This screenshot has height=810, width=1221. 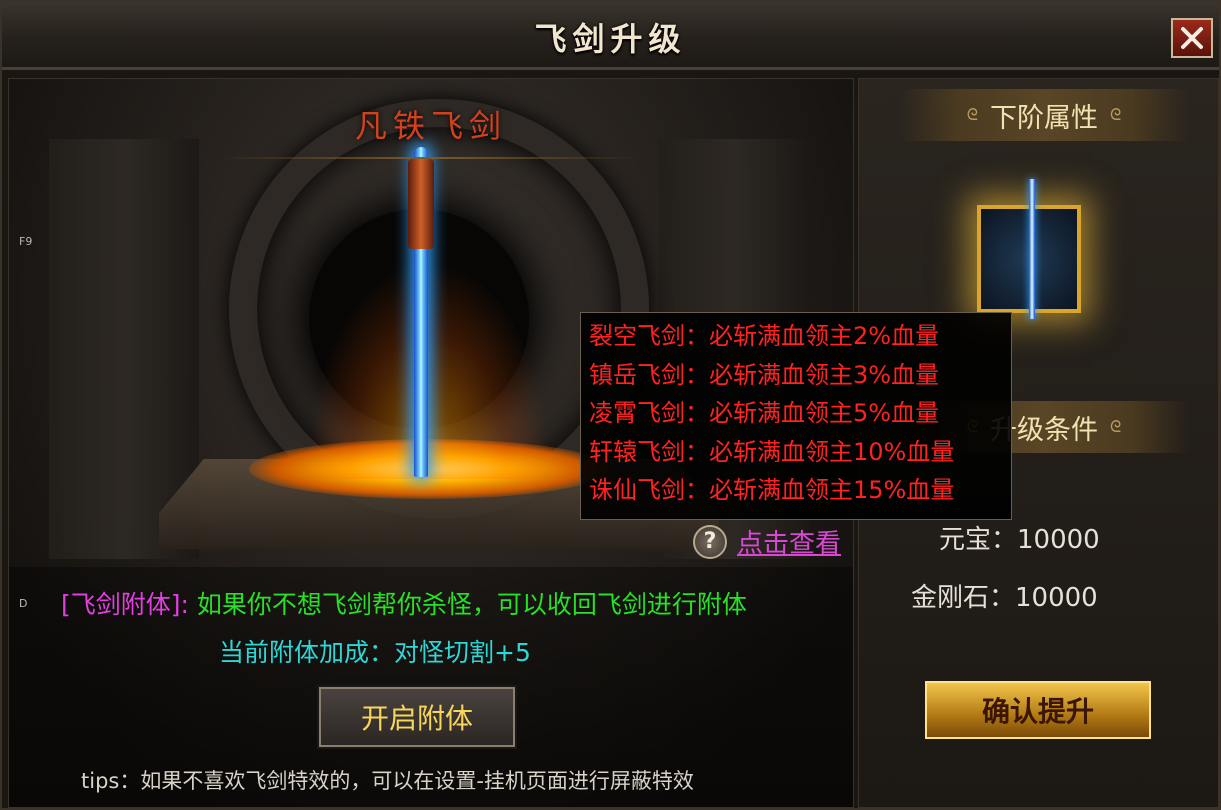 What do you see at coordinates (789, 541) in the screenshot?
I see `view-details-link: 点击查看` at bounding box center [789, 541].